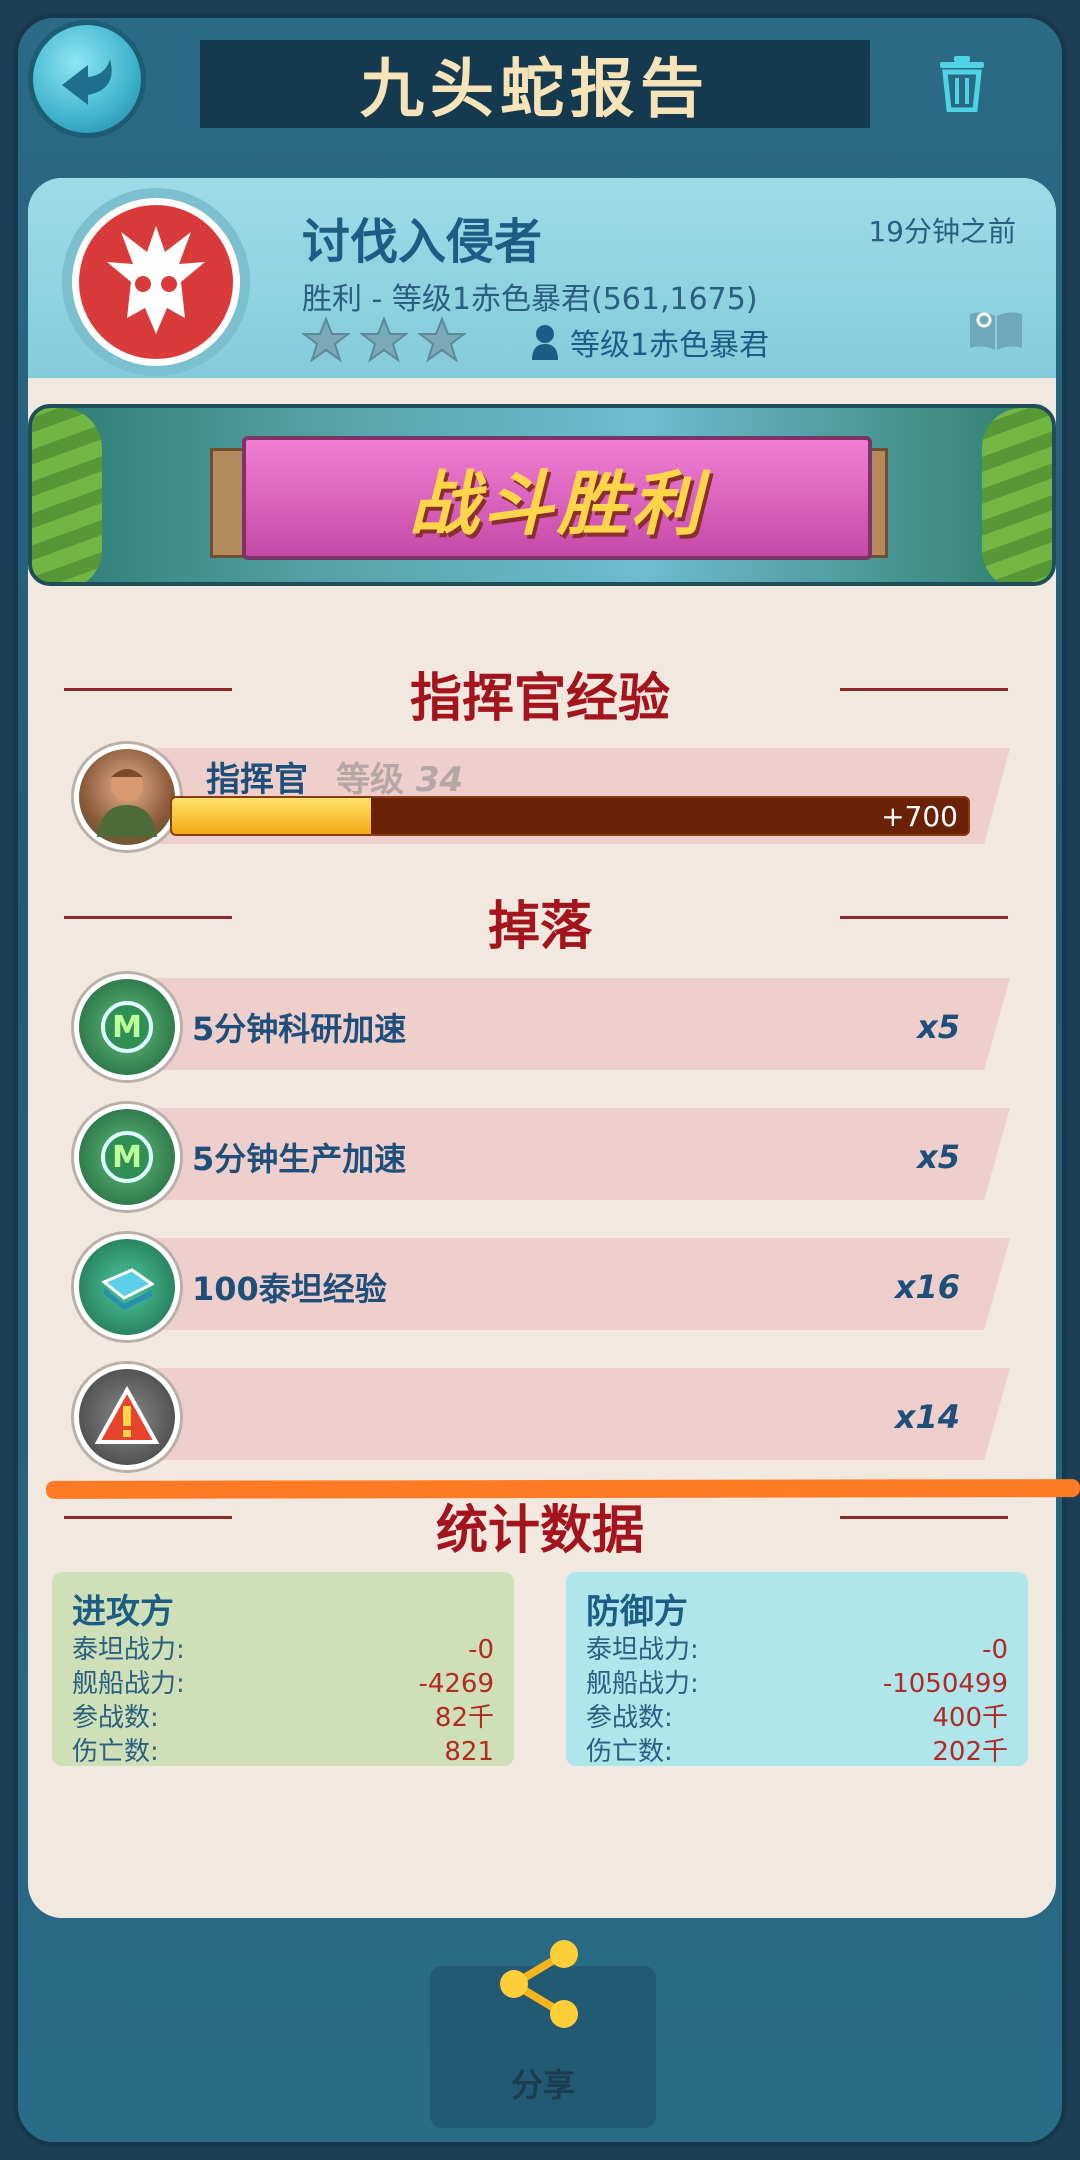 Image resolution: width=1080 pixels, height=2160 pixels. I want to click on drop-item-label: 100泰坦经验, so click(289, 1289).